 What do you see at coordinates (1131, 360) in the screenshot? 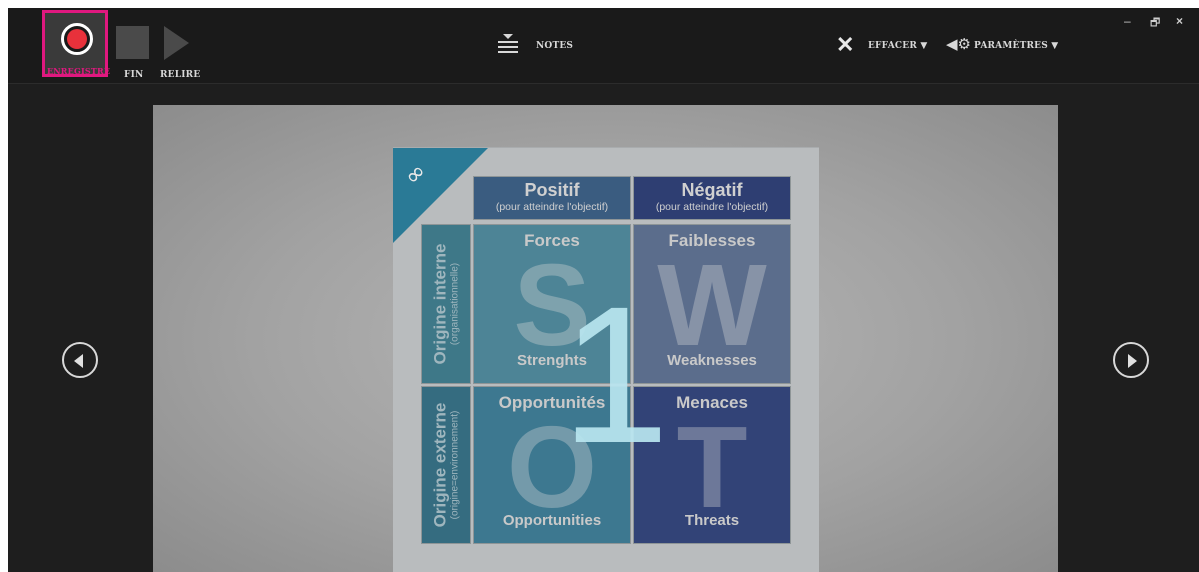
I see `next-slide-button` at bounding box center [1131, 360].